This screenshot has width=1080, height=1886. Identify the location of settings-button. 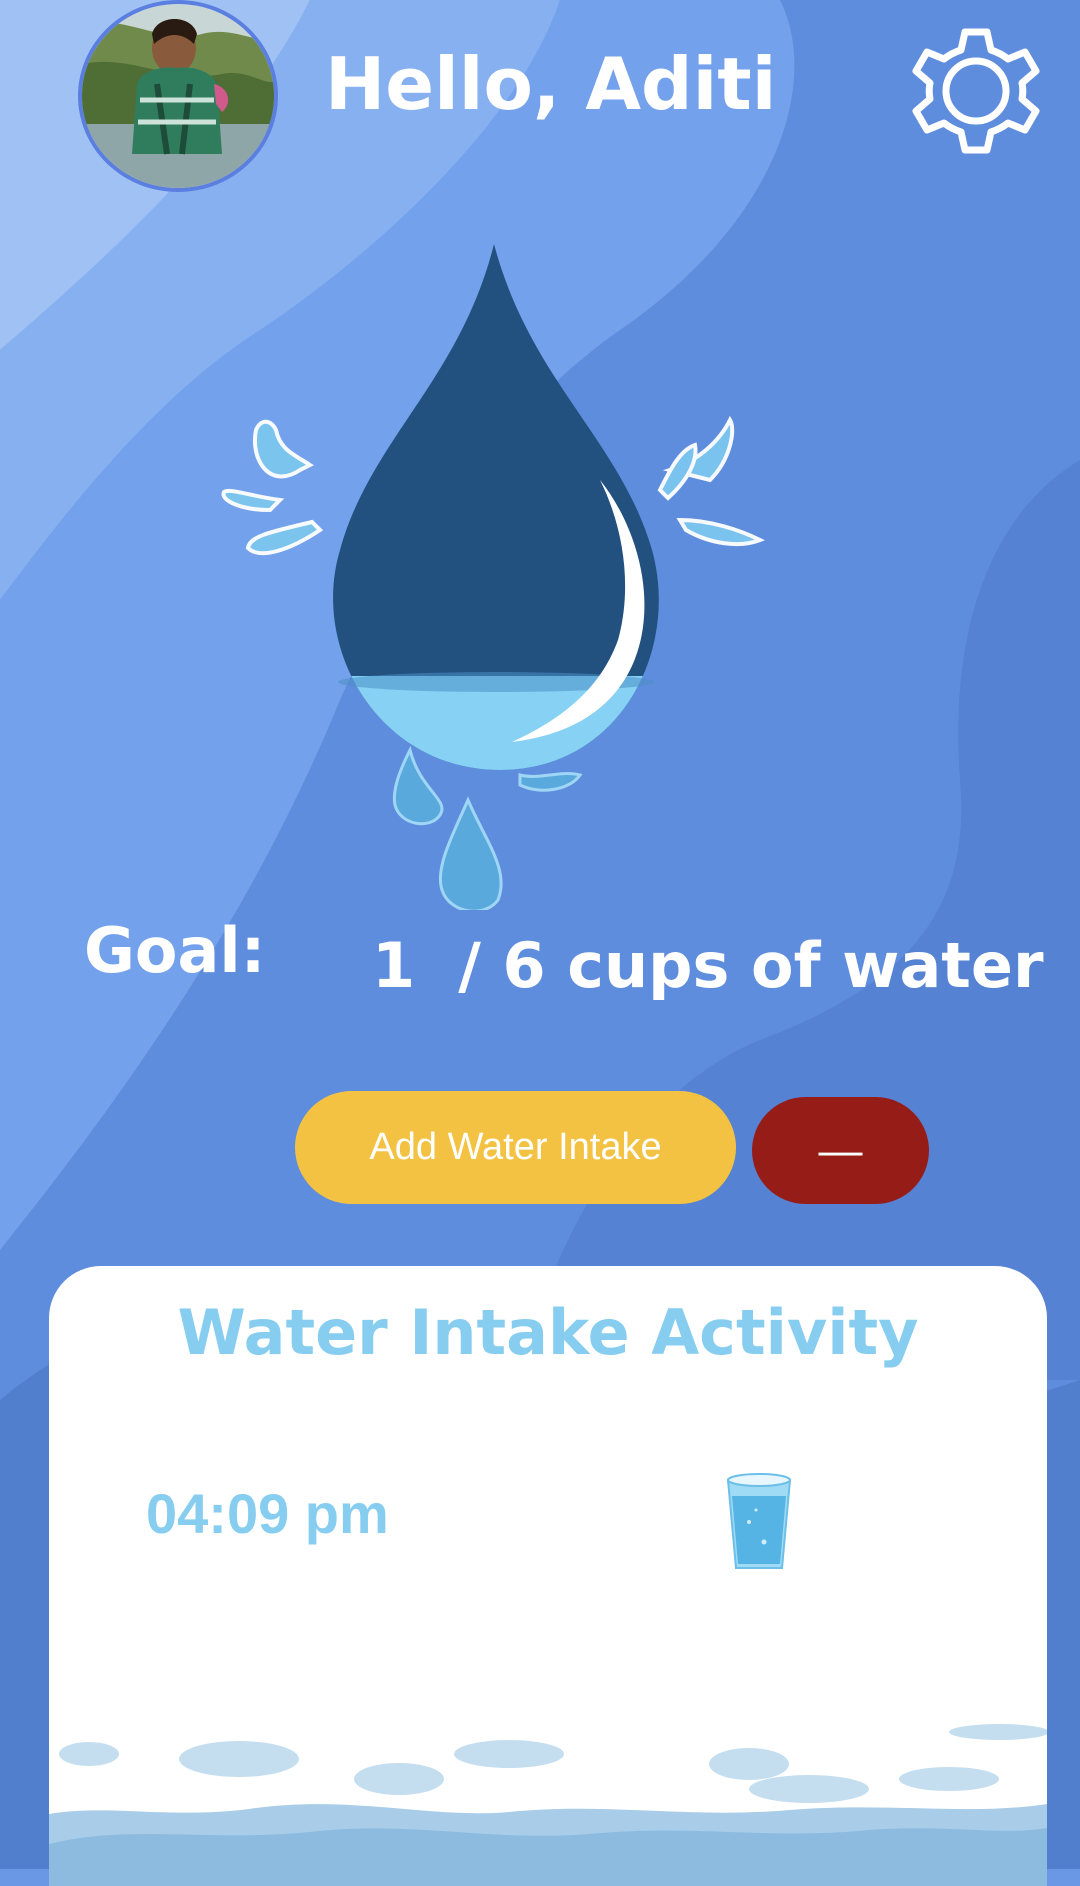
(976, 91).